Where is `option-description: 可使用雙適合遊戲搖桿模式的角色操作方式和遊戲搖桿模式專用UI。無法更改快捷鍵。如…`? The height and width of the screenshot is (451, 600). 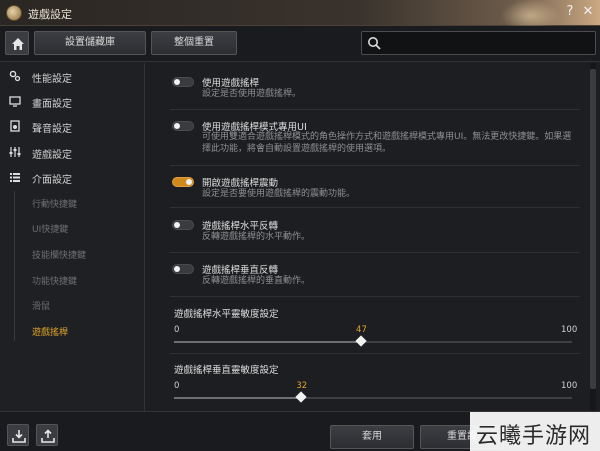
option-description: 可使用雙適合遊戲搖桿模式的角色操作方式和遊戲搖桿模式專用UI。無法更改快捷鍵。如… is located at coordinates (387, 143).